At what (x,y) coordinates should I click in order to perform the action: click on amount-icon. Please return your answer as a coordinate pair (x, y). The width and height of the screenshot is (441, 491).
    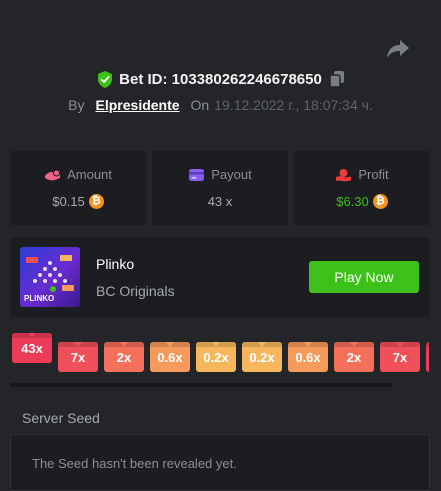
    Looking at the image, I should click on (53, 174).